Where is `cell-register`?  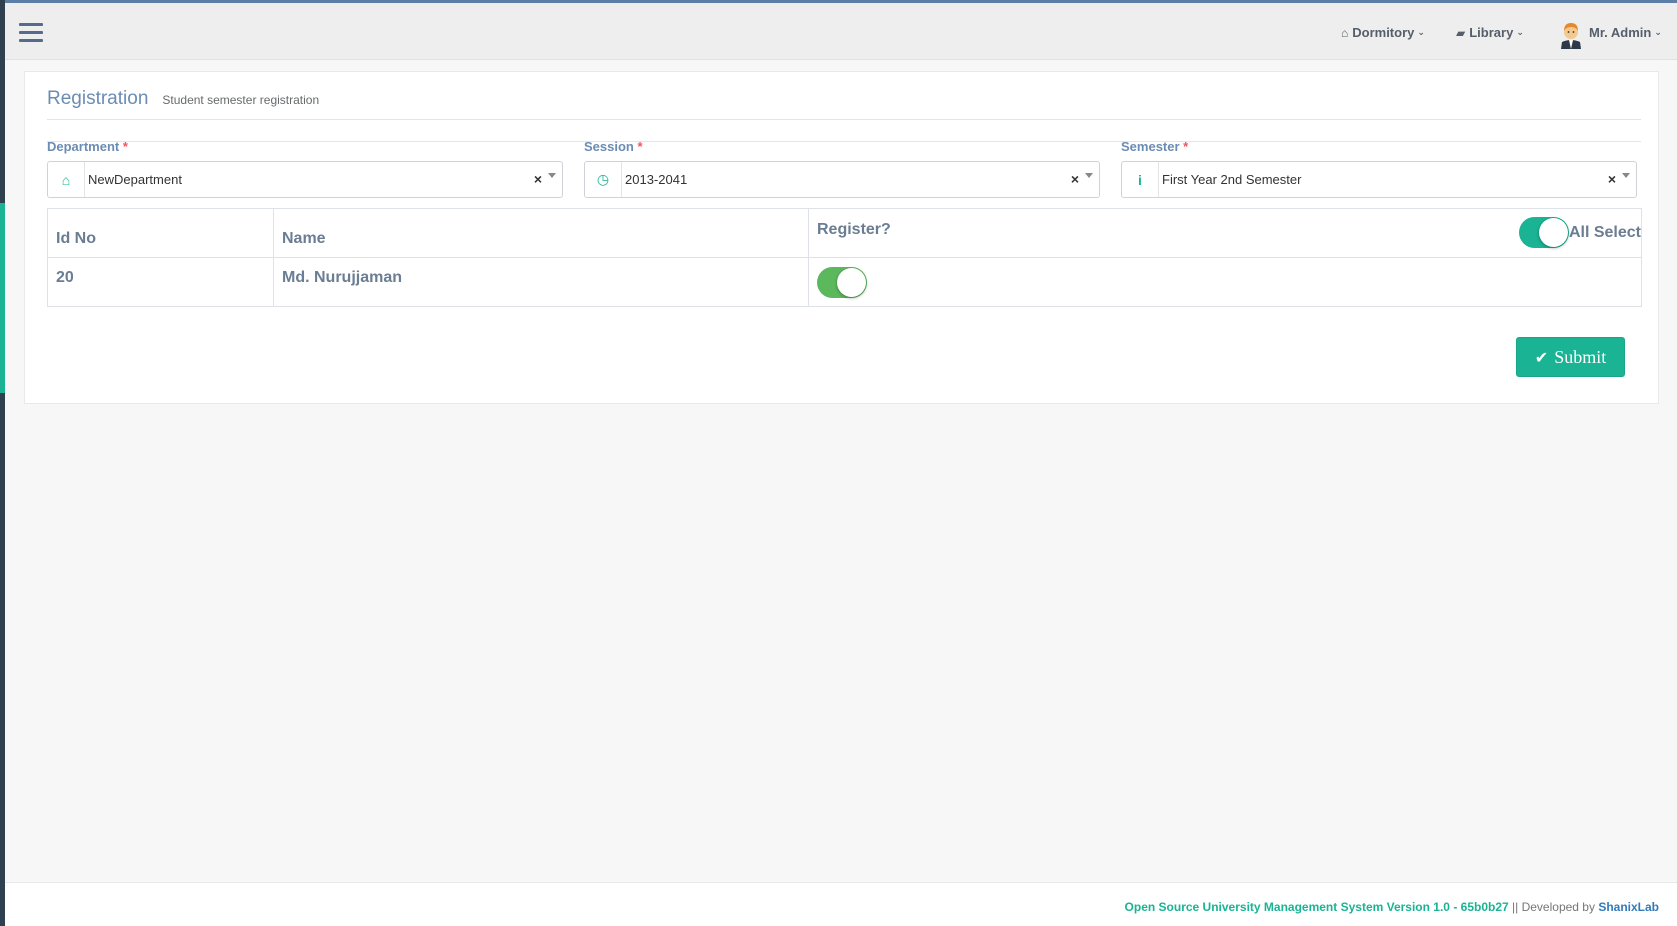 cell-register is located at coordinates (1225, 282).